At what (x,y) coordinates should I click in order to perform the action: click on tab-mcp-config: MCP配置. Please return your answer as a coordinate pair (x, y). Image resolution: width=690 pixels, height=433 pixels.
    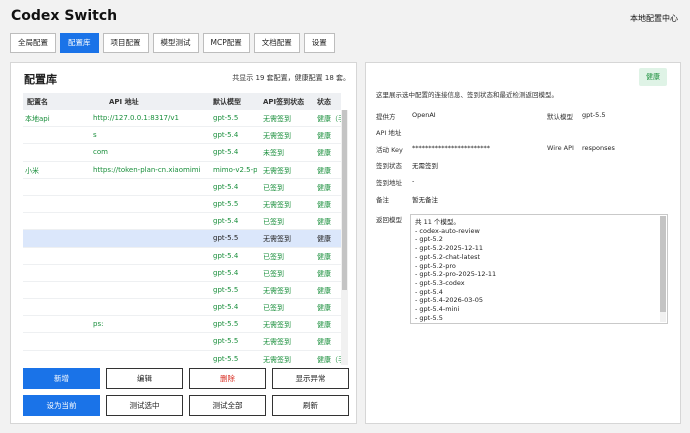
    Looking at the image, I should click on (226, 43).